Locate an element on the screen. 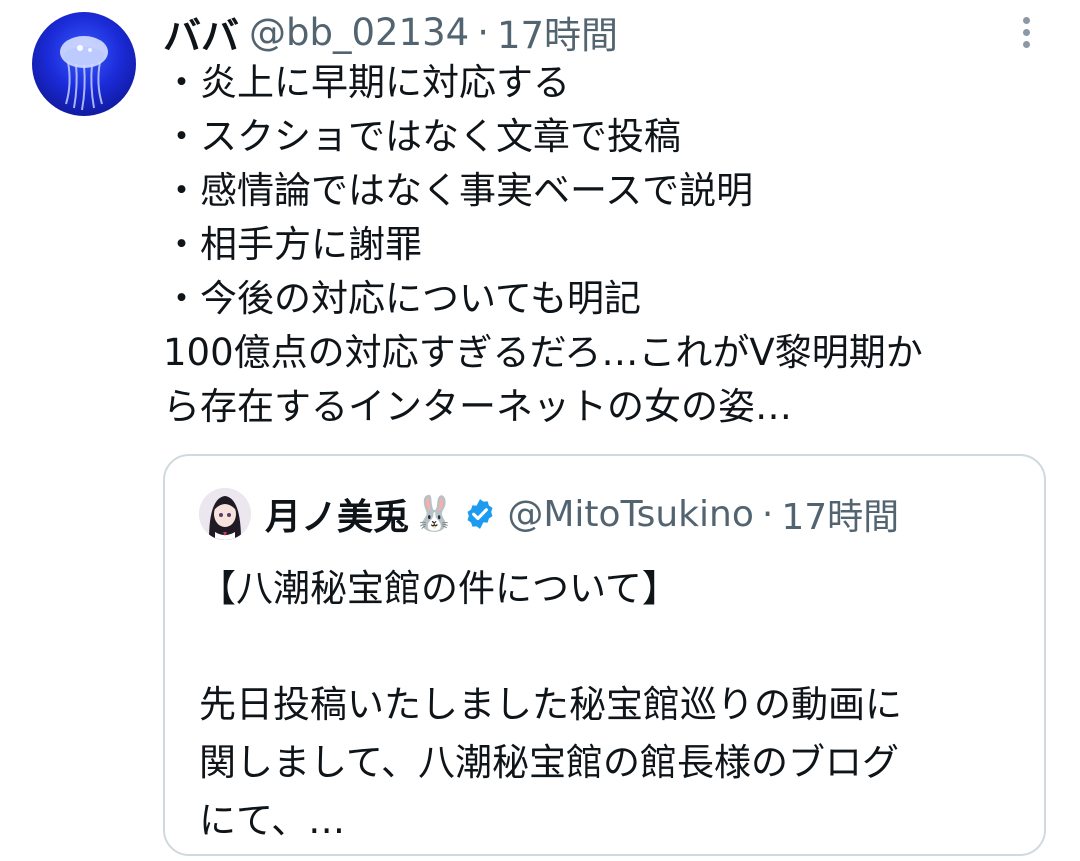  jellyfish-avatar is located at coordinates (84, 64).